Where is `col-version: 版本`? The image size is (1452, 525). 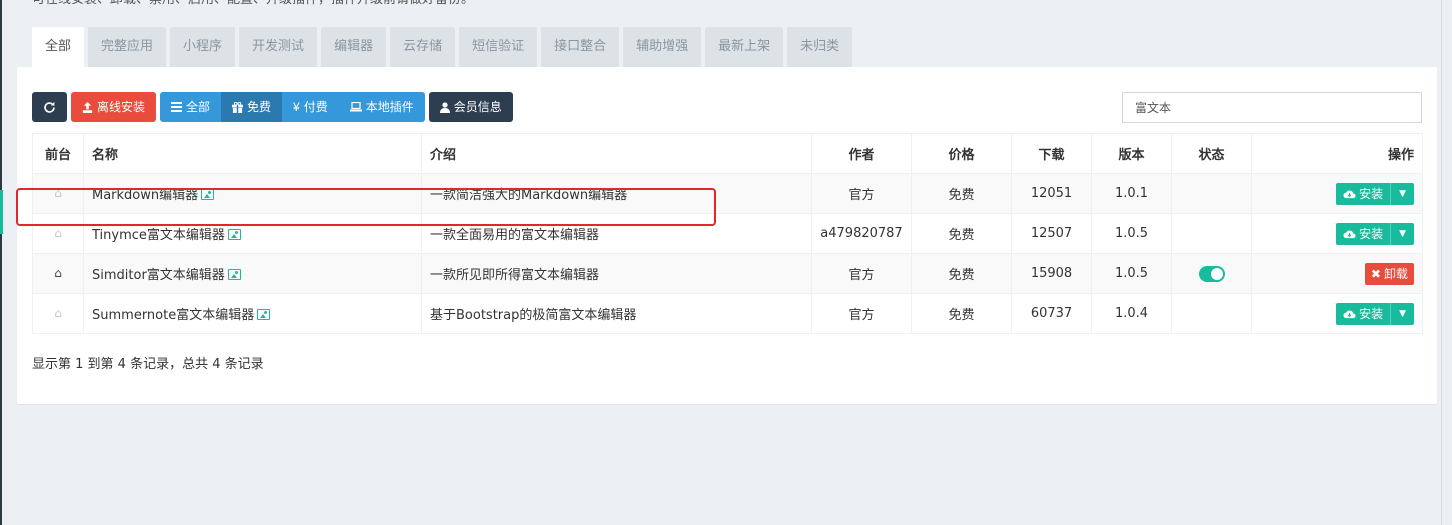 col-version: 版本 is located at coordinates (1131, 153).